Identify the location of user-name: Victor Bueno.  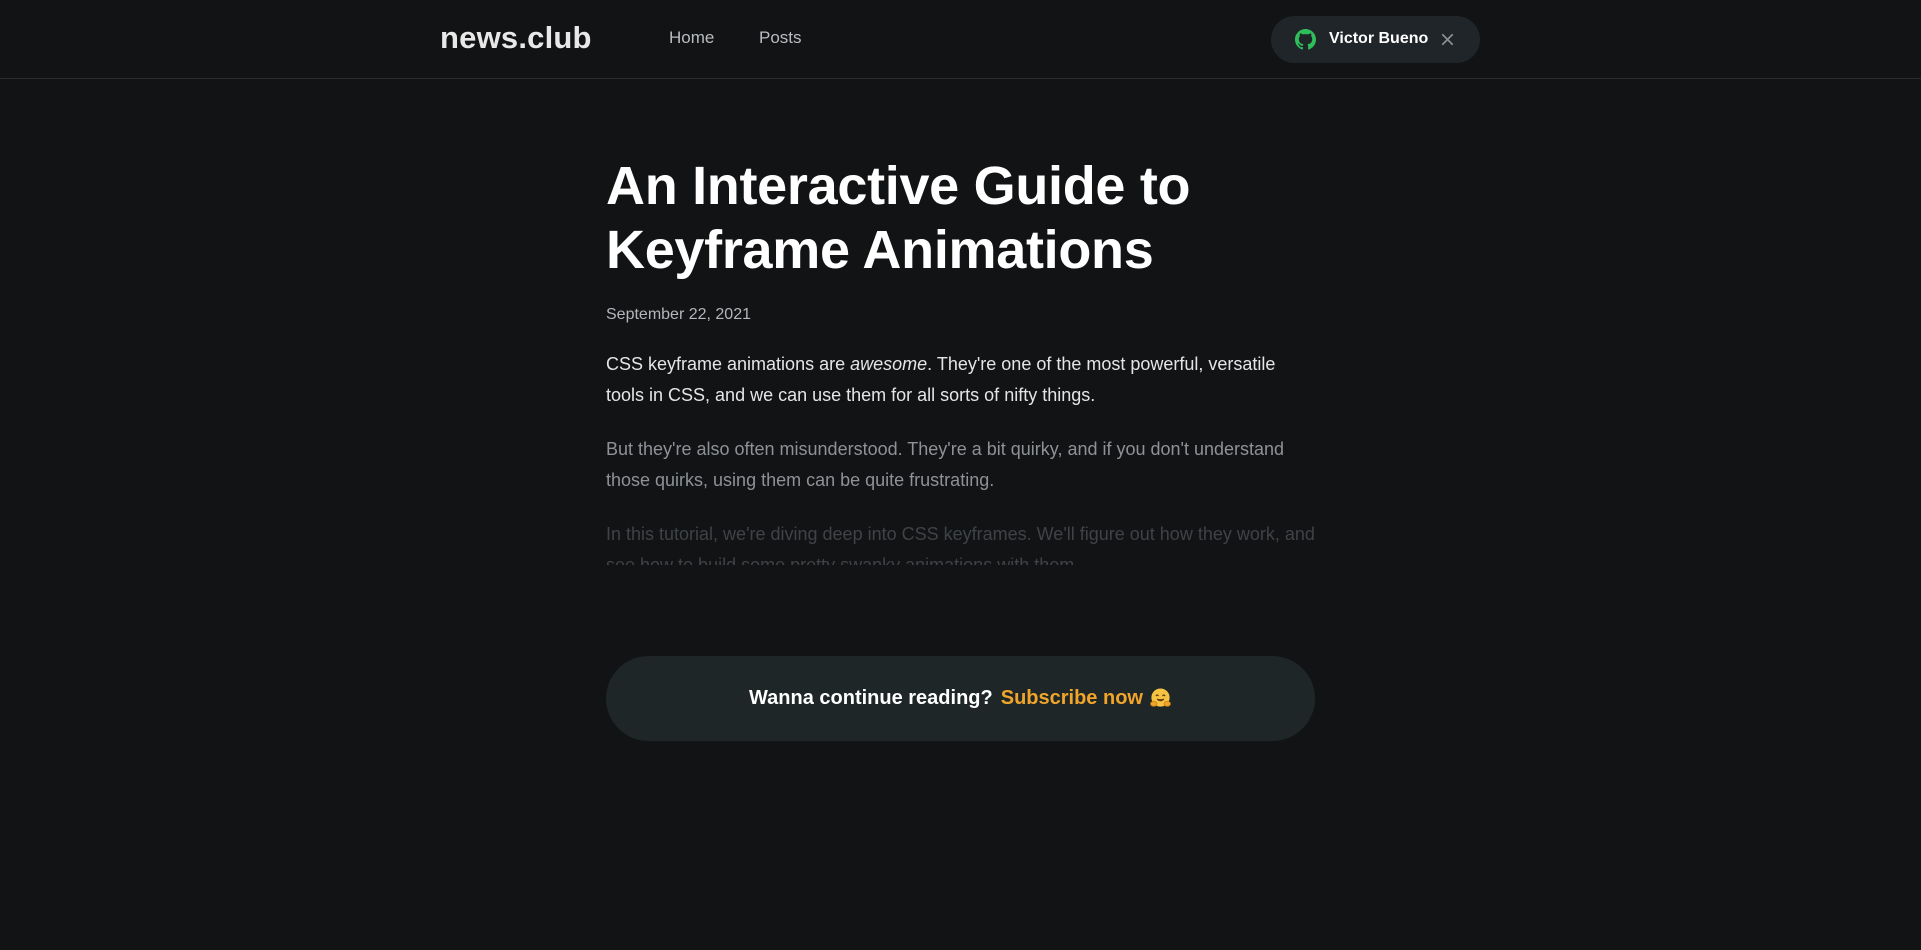
(1379, 38).